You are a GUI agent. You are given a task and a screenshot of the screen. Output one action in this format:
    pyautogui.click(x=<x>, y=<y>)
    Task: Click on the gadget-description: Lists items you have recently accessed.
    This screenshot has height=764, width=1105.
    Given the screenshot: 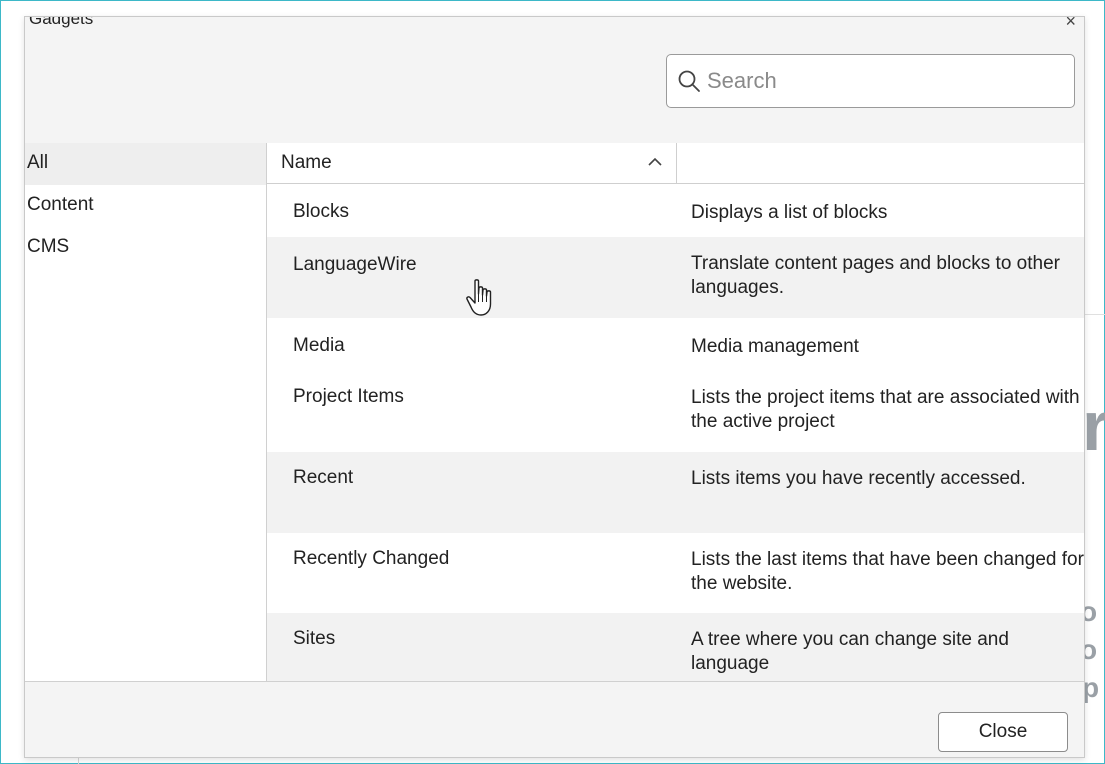 What is the action you would take?
    pyautogui.click(x=858, y=478)
    